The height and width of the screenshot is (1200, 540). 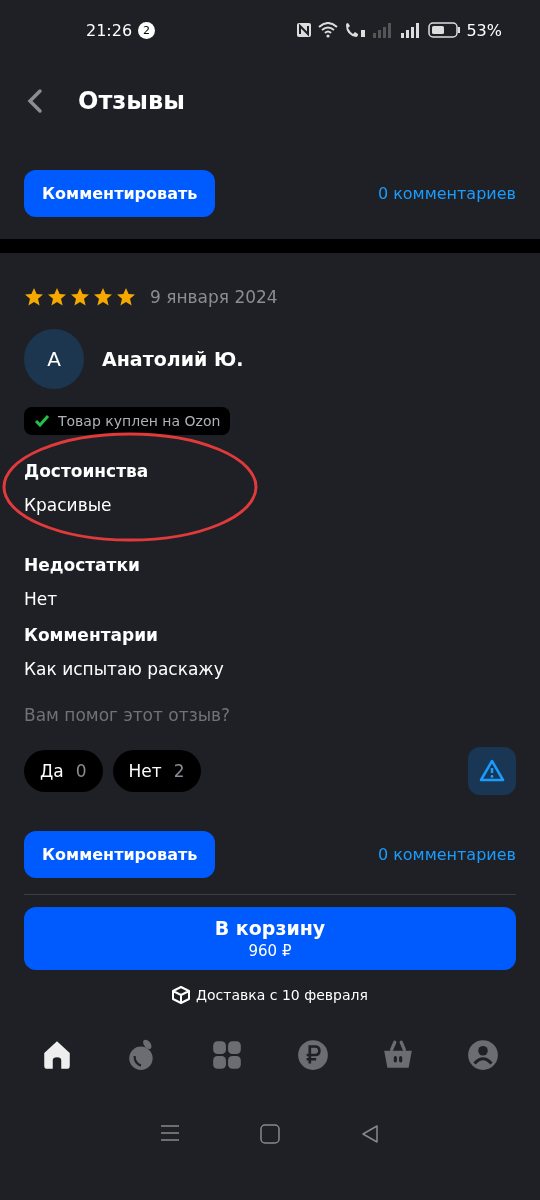 I want to click on delivery-text: Доставка с 10 февраля, so click(x=282, y=995).